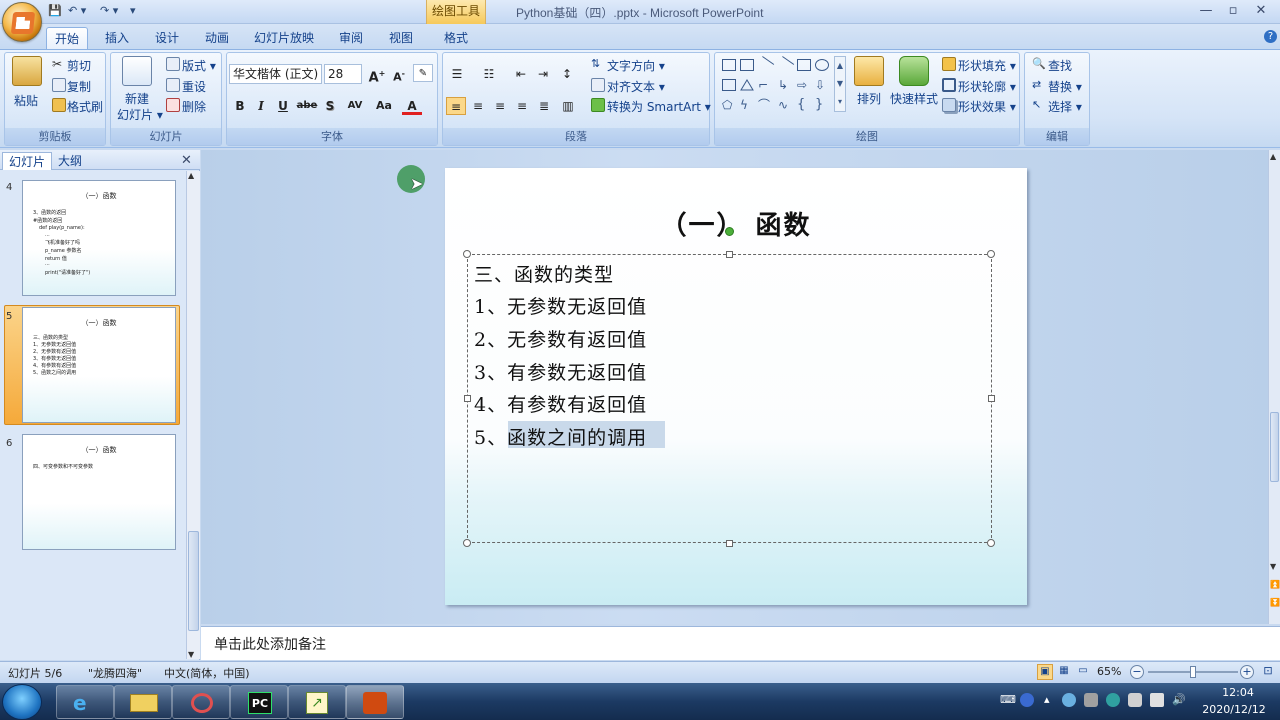 The image size is (1280, 720). What do you see at coordinates (1234, 709) in the screenshot?
I see `clock-date: 2020/12/12` at bounding box center [1234, 709].